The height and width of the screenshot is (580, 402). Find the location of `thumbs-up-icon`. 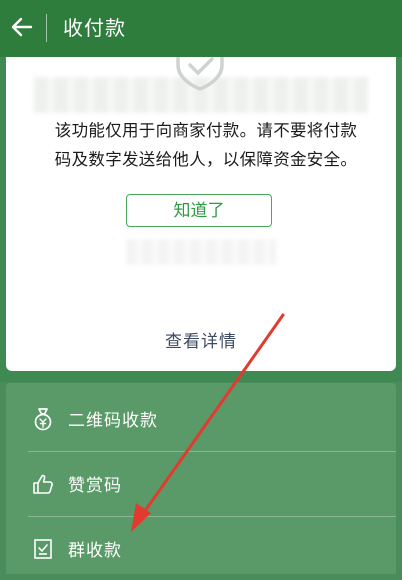

thumbs-up-icon is located at coordinates (43, 484).